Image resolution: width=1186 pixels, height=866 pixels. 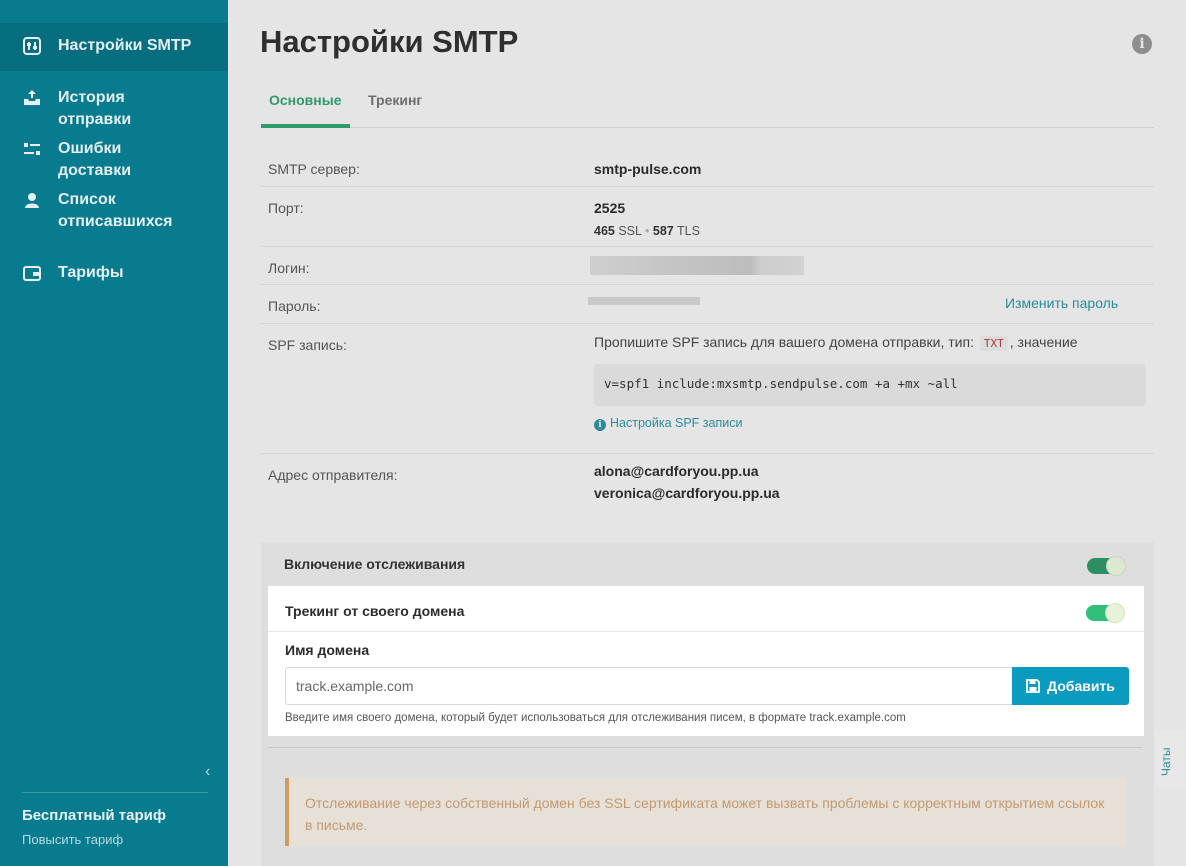 I want to click on spf-label: SPF запись:, so click(x=307, y=345).